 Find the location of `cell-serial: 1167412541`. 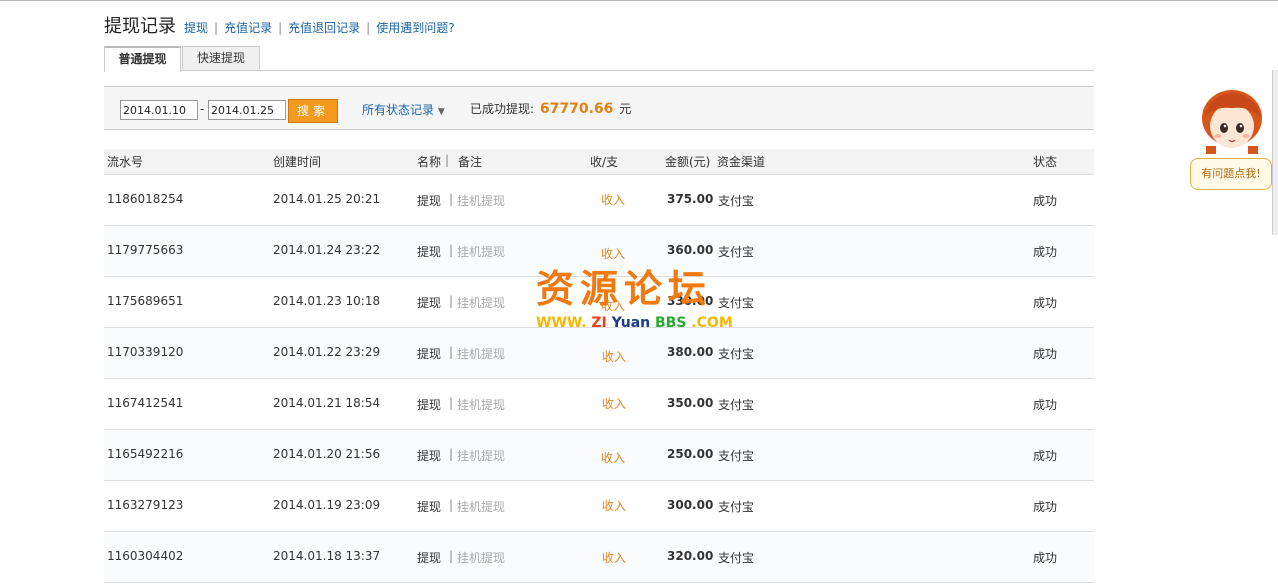

cell-serial: 1167412541 is located at coordinates (145, 403).